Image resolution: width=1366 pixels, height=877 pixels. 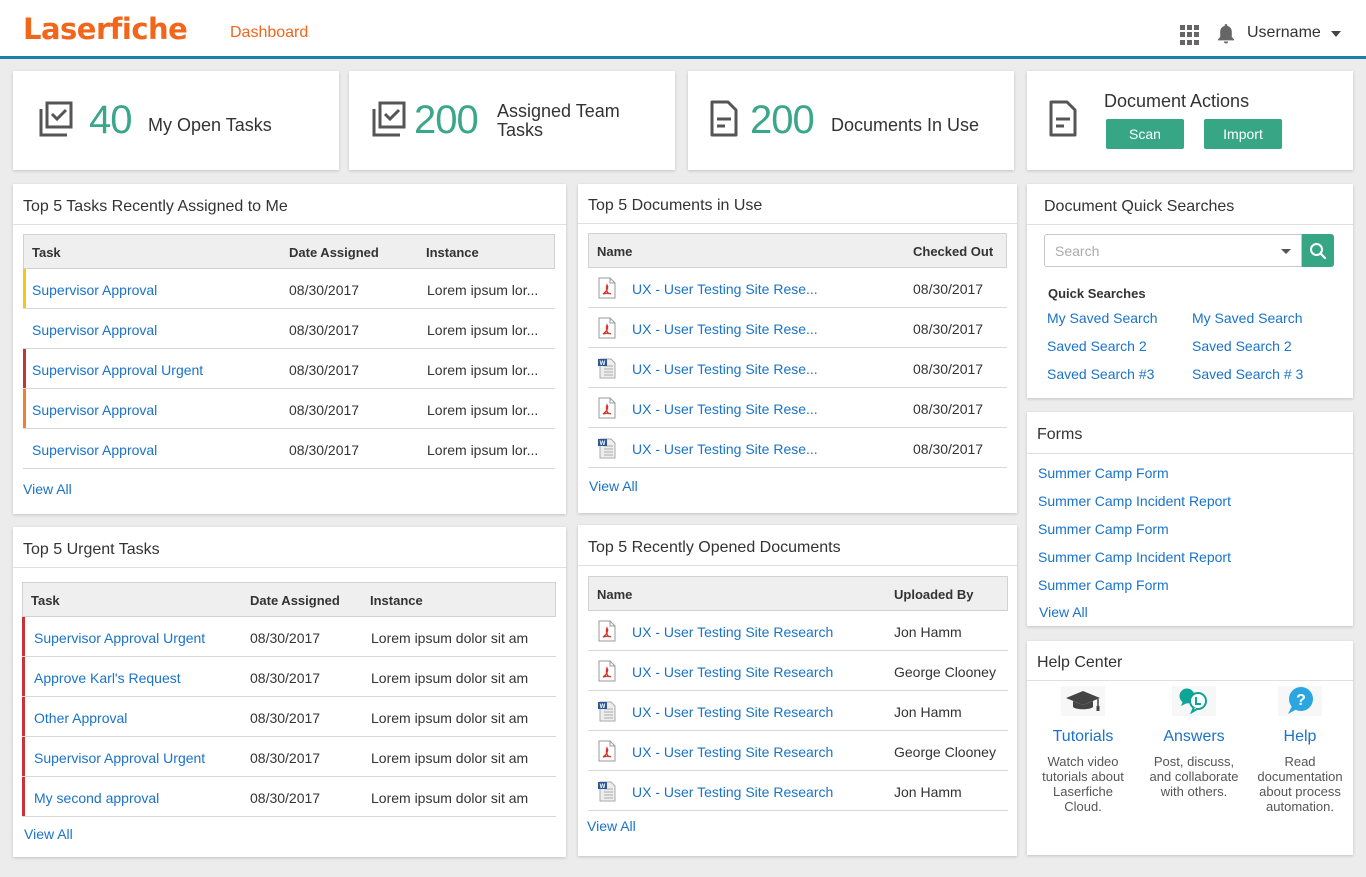 What do you see at coordinates (1155, 250) in the screenshot?
I see `search-input` at bounding box center [1155, 250].